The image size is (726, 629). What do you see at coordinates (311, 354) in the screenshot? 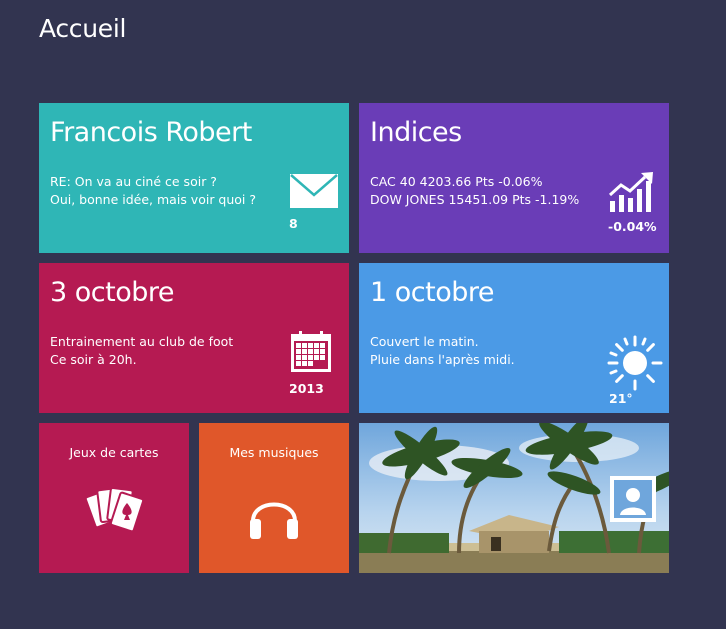
I see `calendar-icon` at bounding box center [311, 354].